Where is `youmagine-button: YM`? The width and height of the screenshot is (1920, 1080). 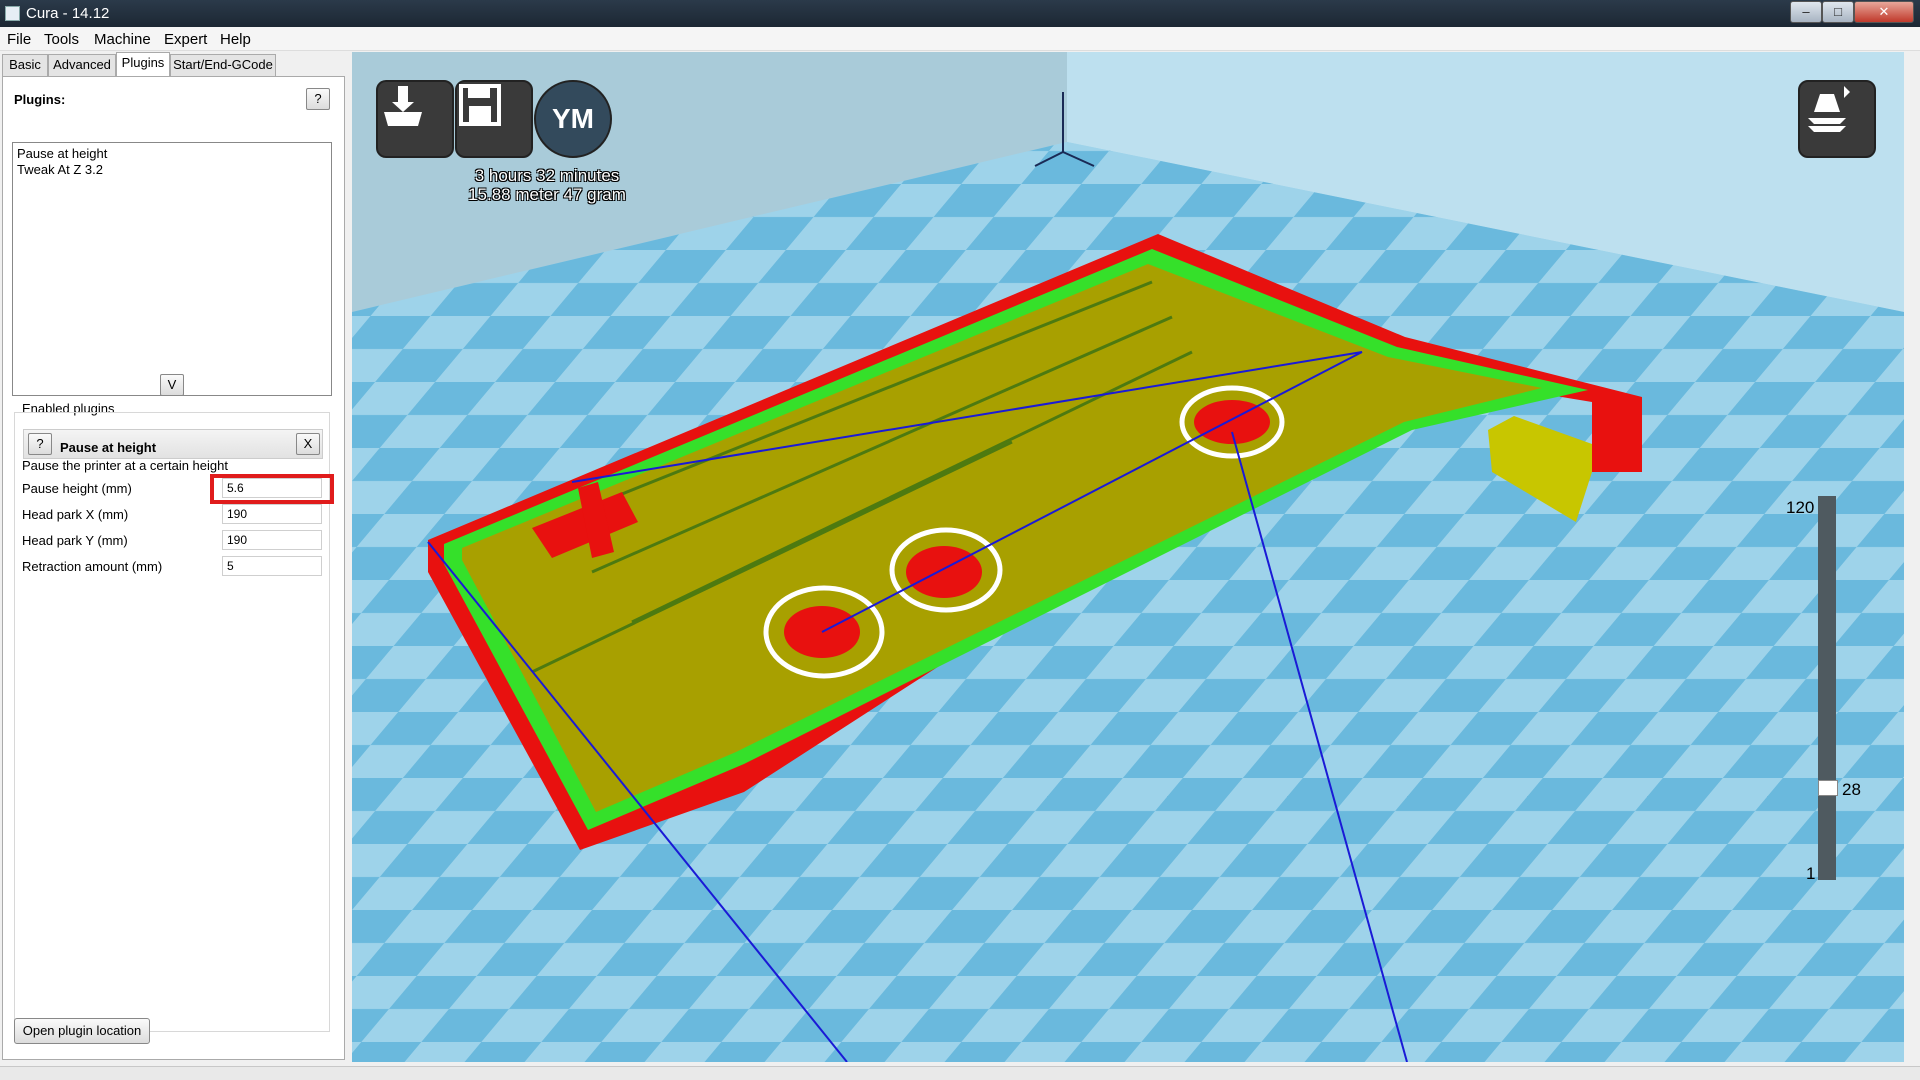 youmagine-button: YM is located at coordinates (573, 119).